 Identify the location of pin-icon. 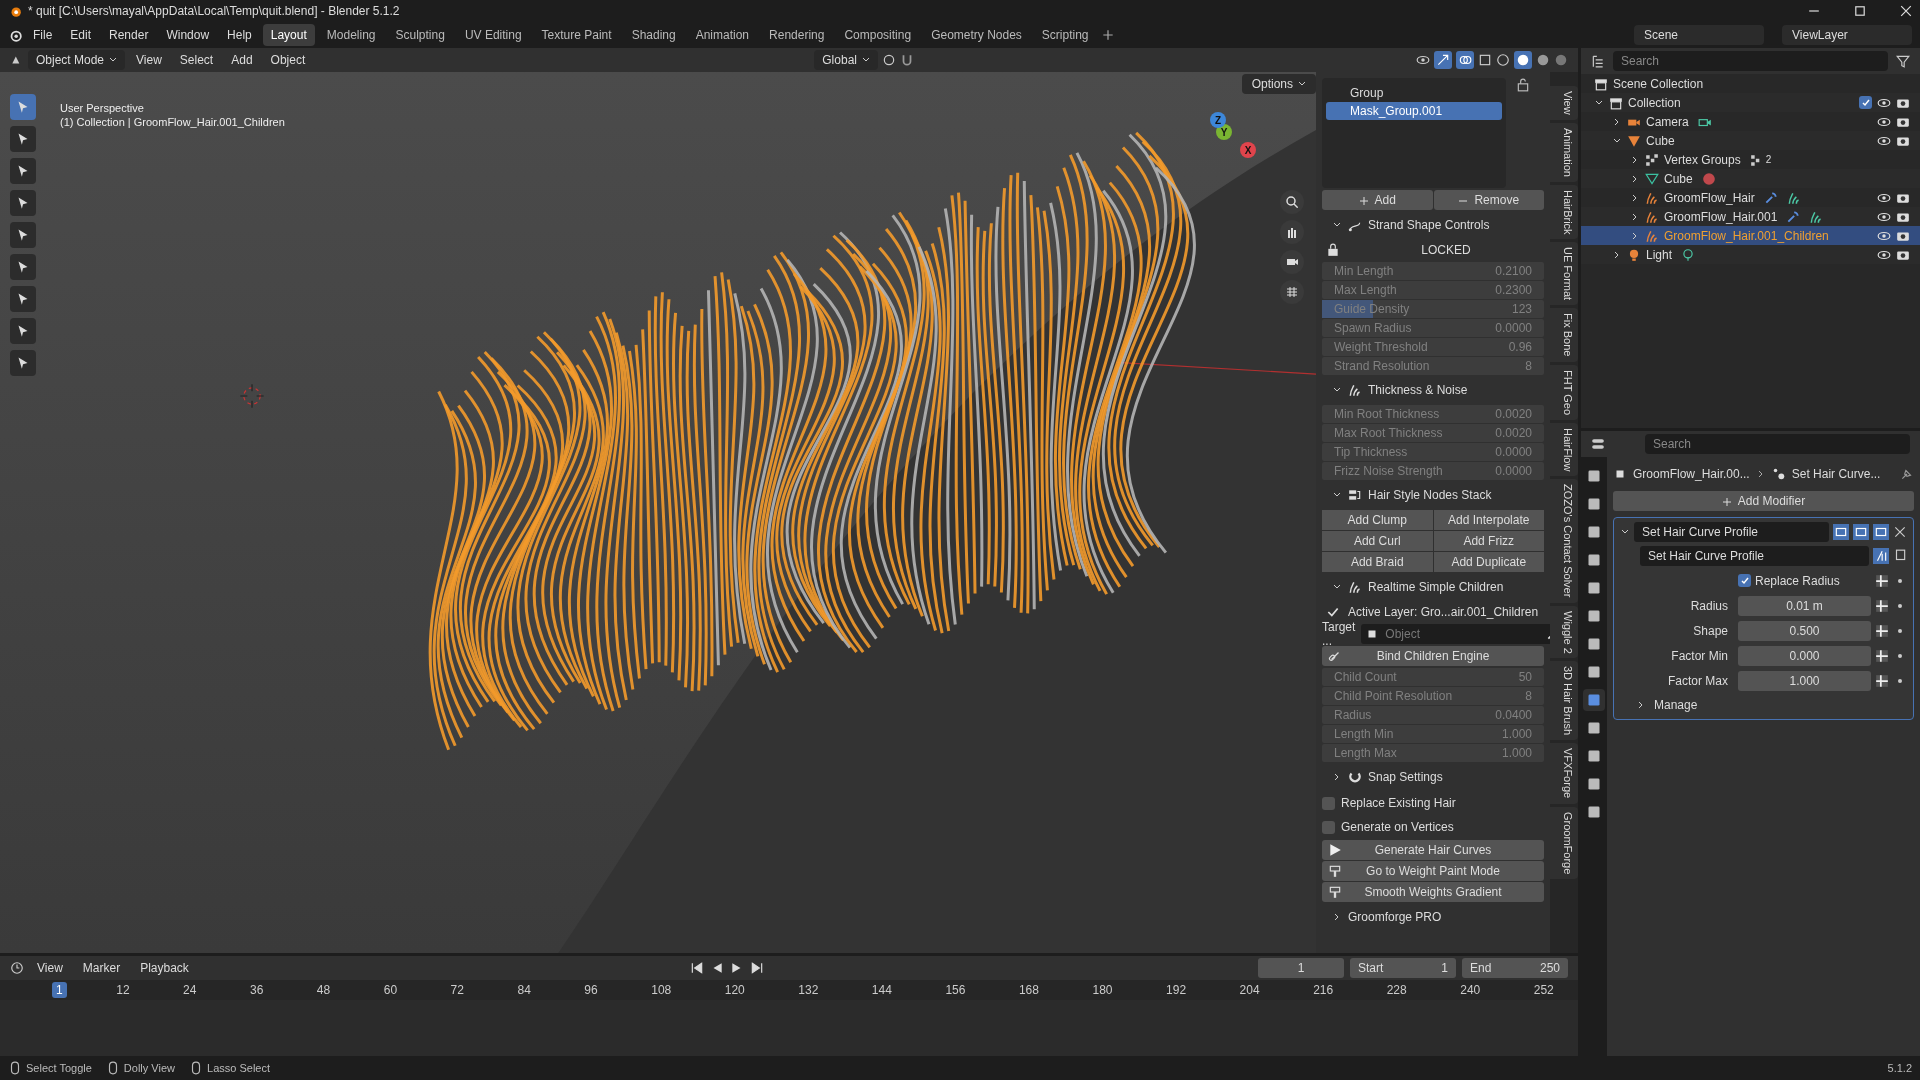
(1907, 474).